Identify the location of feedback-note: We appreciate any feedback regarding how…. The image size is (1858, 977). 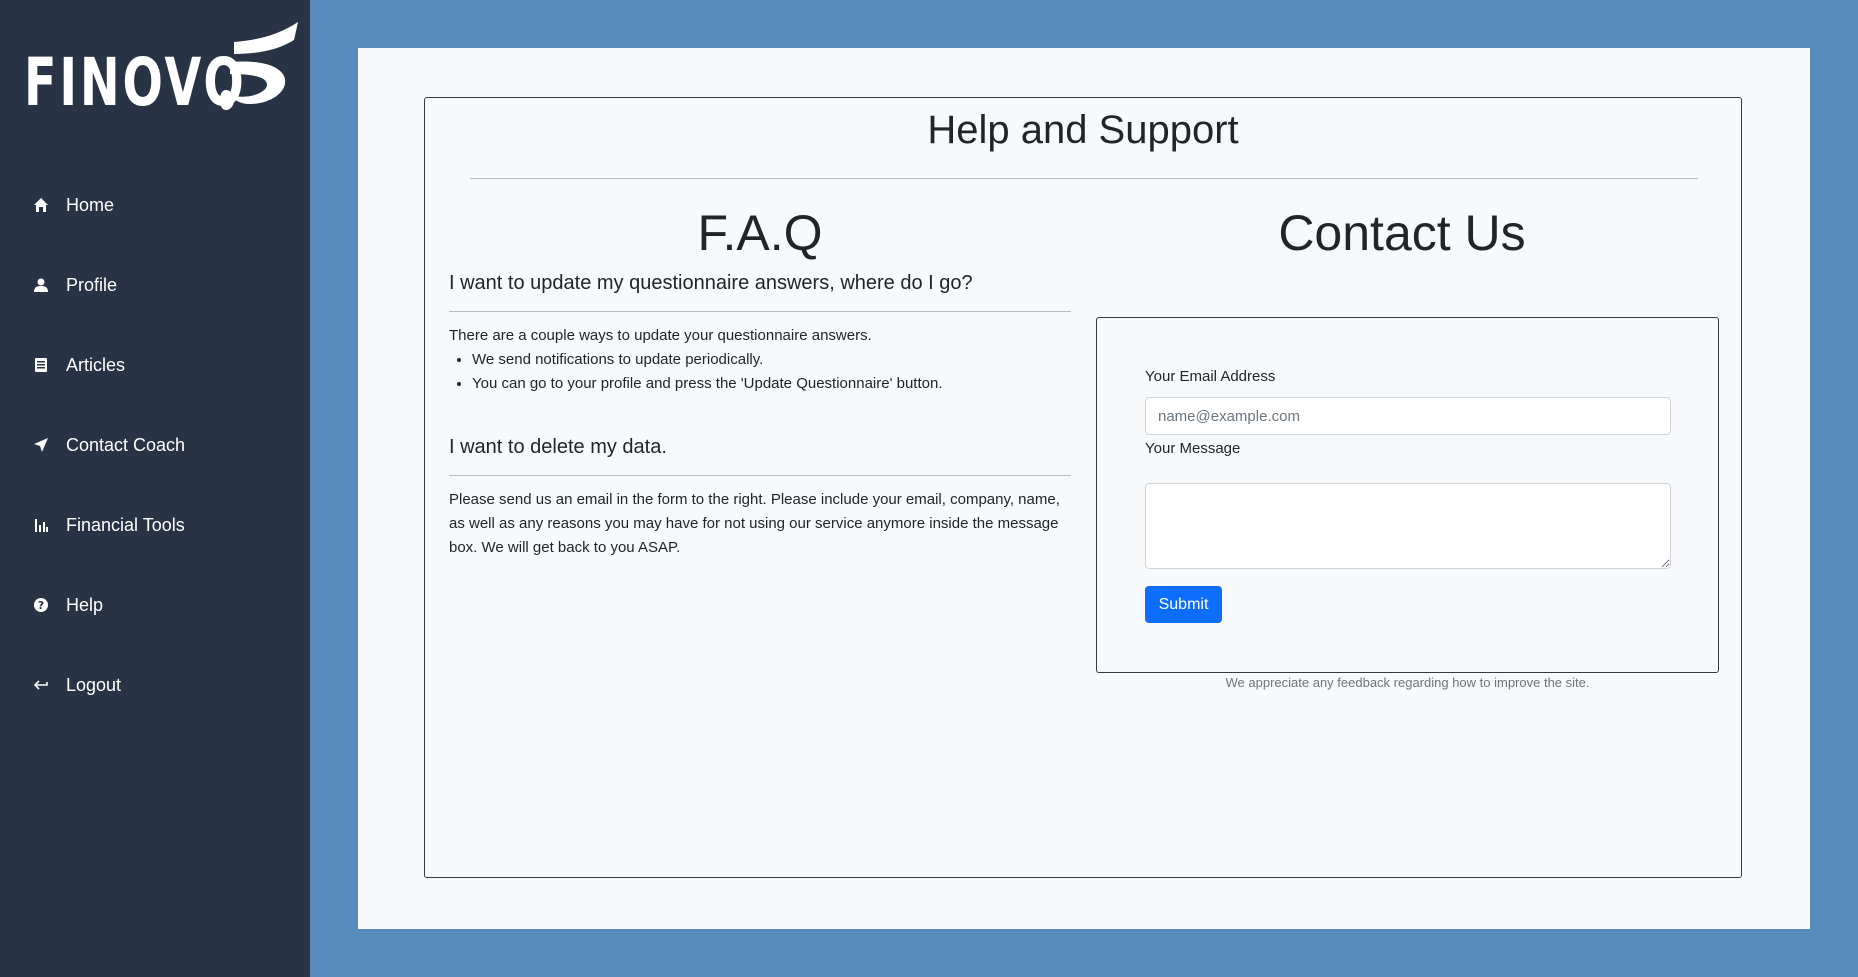
(1407, 682).